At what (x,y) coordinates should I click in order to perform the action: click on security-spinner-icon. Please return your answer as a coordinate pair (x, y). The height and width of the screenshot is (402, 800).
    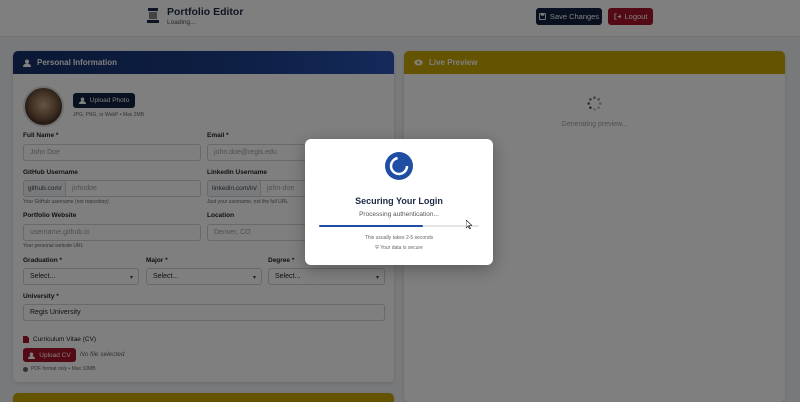
    Looking at the image, I should click on (399, 166).